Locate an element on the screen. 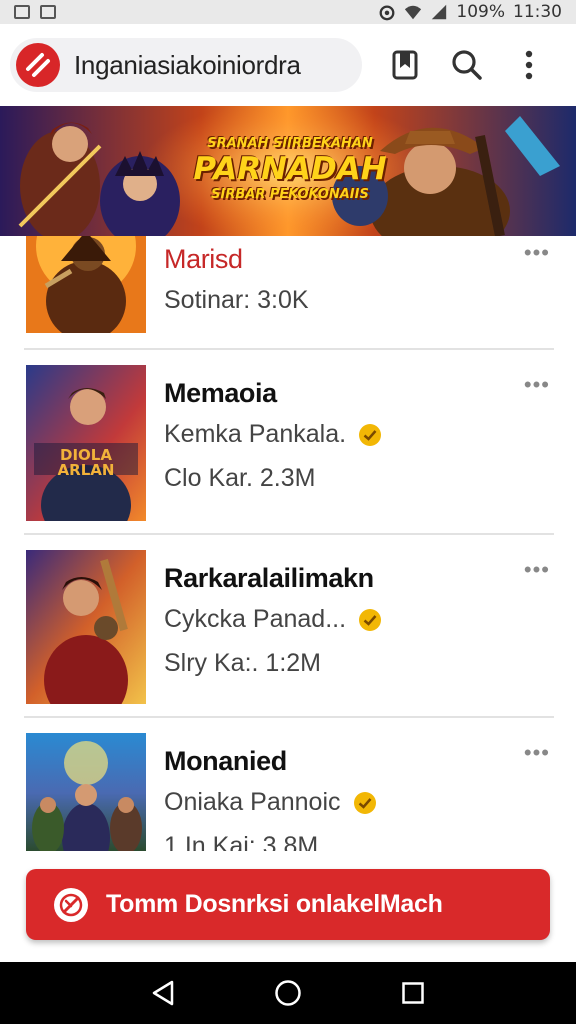 The width and height of the screenshot is (576, 1024). primary-action-button: Tomm Dosnrksi onlakelMach is located at coordinates (288, 904).